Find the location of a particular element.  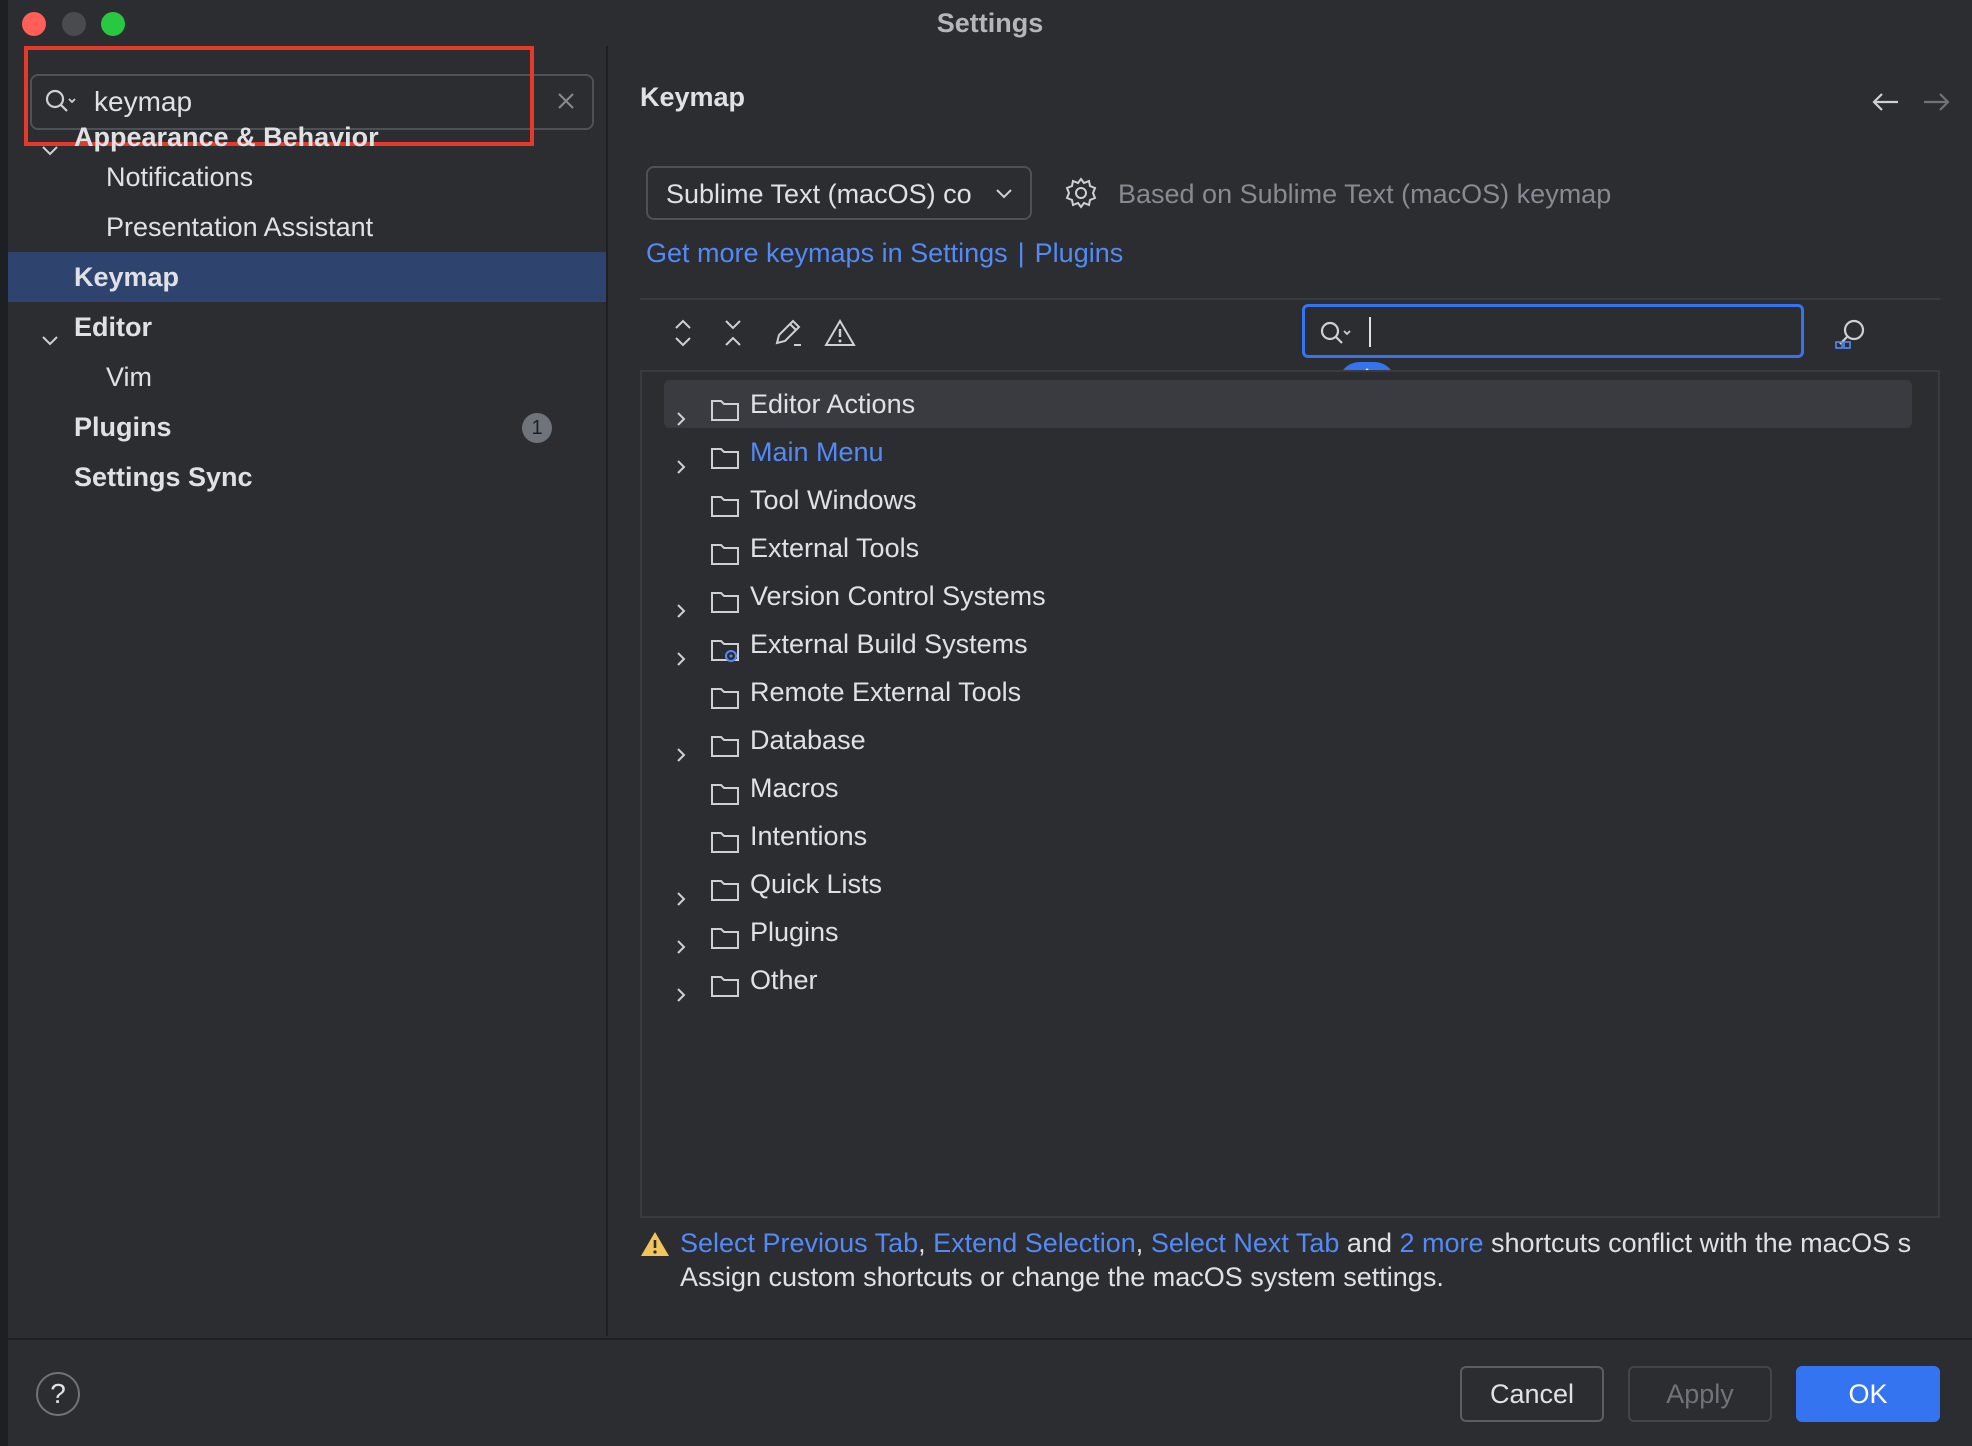

sidebar-item-label: Settings Sync is located at coordinates (163, 477).